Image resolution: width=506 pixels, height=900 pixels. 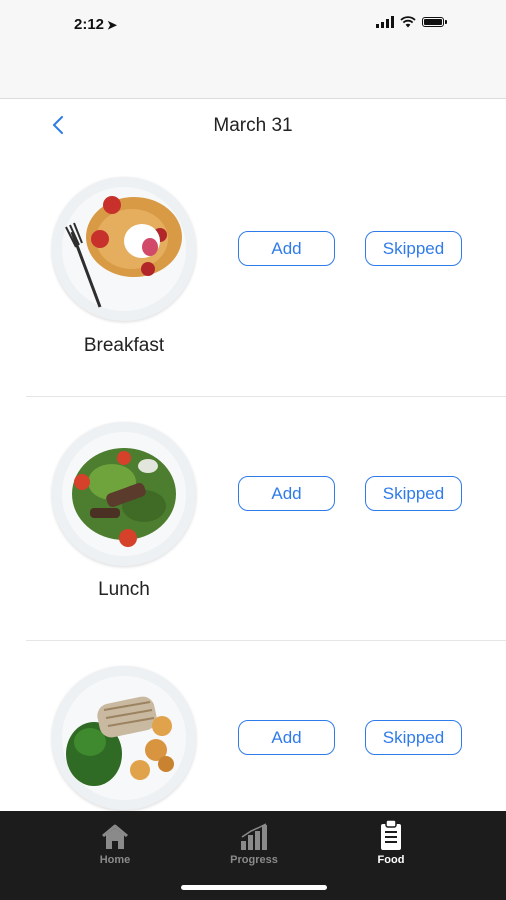 I want to click on home-icon, so click(x=115, y=835).